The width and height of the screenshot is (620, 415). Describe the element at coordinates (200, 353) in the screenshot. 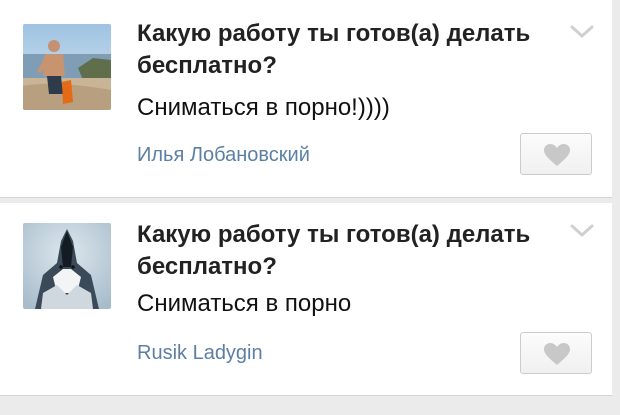

I see `author-link: Rusik Ladygin` at that location.